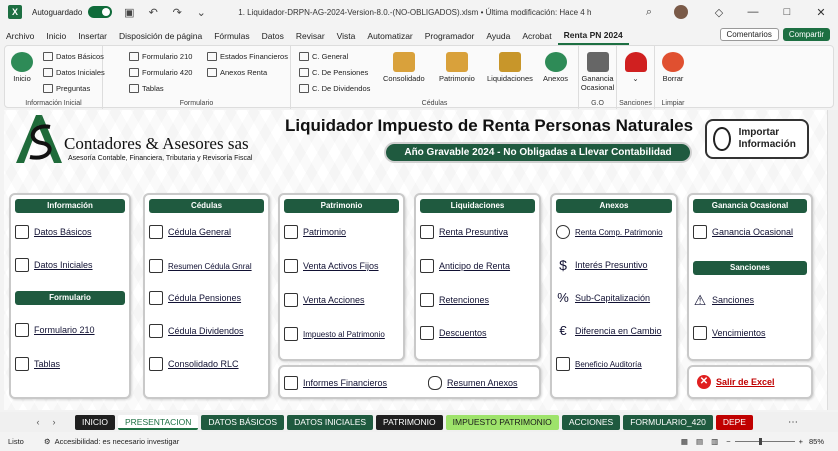 The height and width of the screenshot is (451, 838). Describe the element at coordinates (310, 36) in the screenshot. I see `menu-tab-revisar: Revisar` at that location.